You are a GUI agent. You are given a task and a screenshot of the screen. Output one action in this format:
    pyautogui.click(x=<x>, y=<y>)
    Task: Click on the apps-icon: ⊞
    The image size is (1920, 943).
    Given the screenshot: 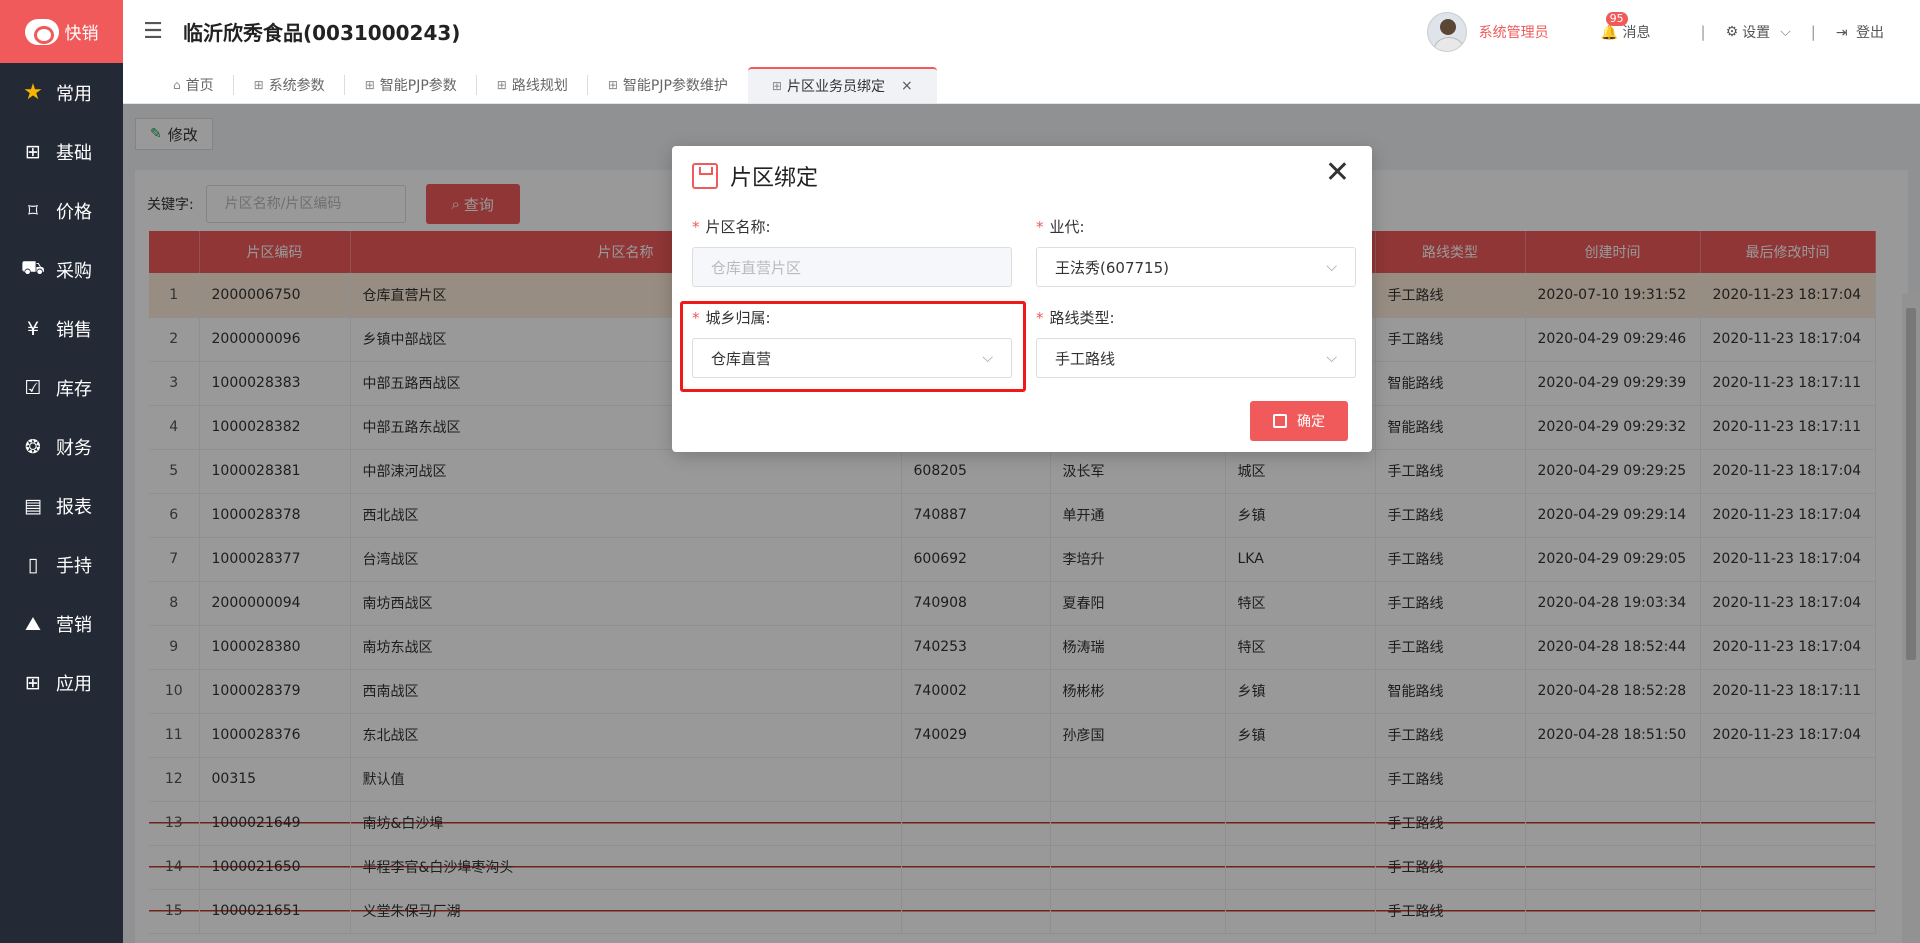 What is the action you would take?
    pyautogui.click(x=33, y=682)
    